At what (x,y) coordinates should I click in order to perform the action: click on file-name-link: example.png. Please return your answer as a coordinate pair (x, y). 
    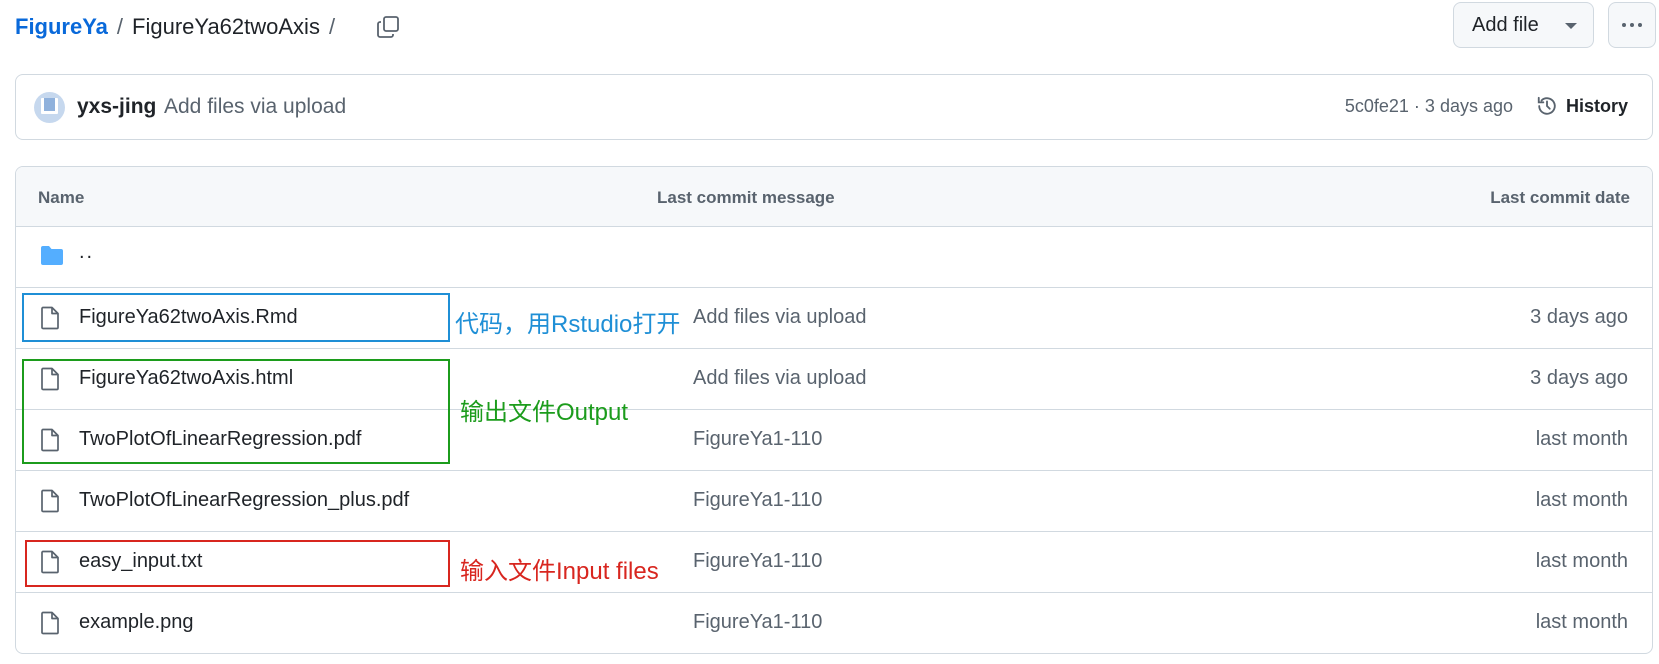
    Looking at the image, I should click on (136, 622).